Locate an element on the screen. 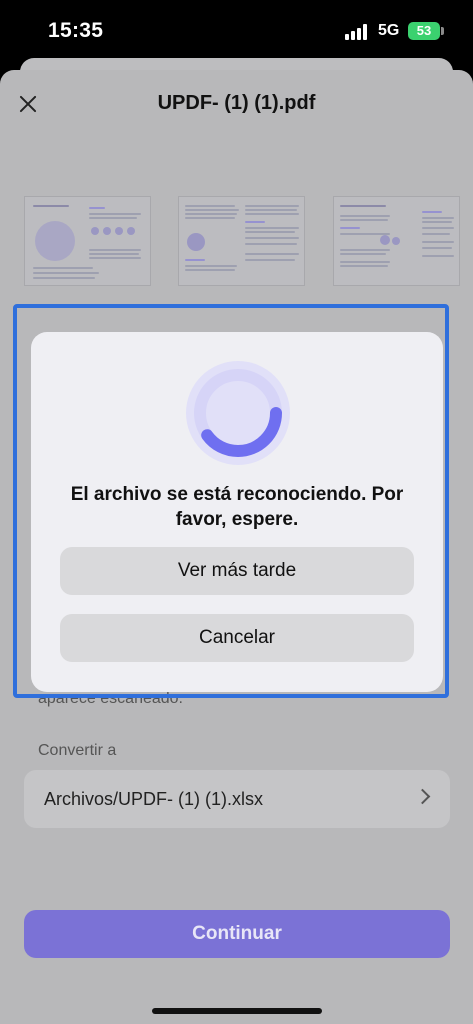 The height and width of the screenshot is (1024, 473). home-indicator is located at coordinates (237, 1011).